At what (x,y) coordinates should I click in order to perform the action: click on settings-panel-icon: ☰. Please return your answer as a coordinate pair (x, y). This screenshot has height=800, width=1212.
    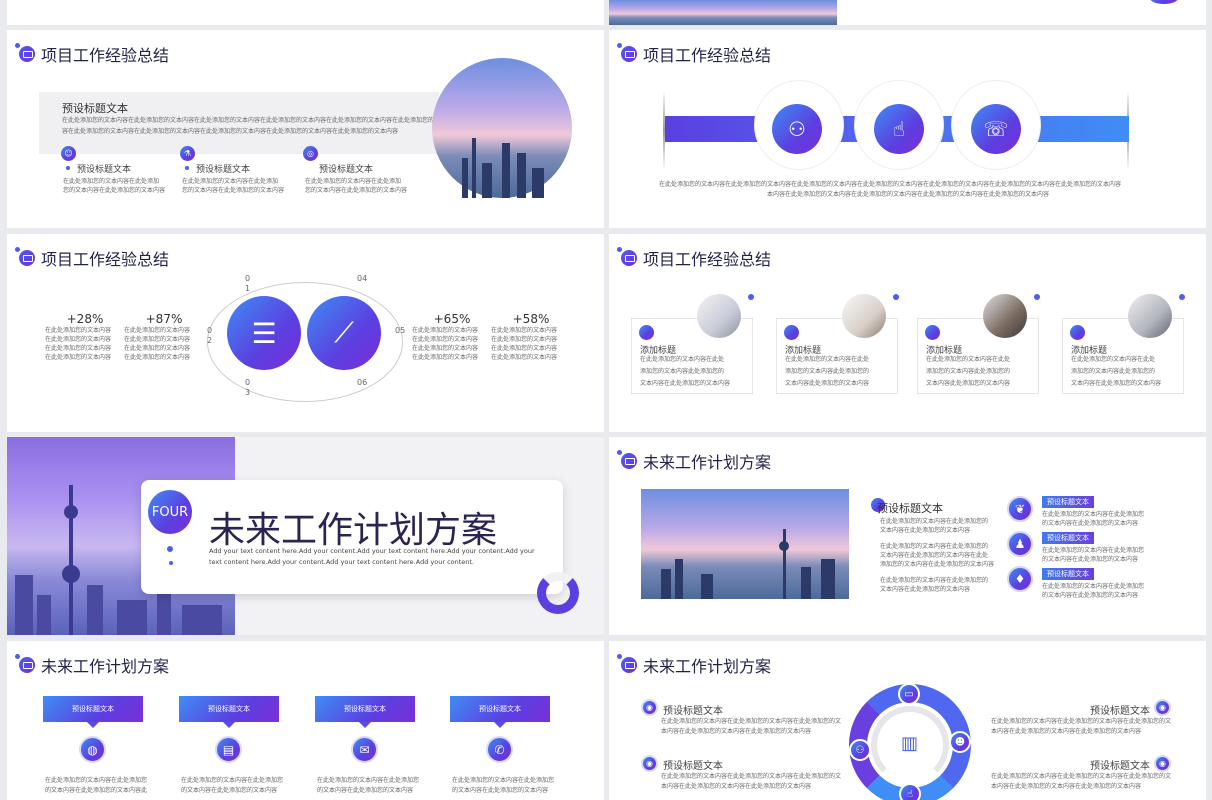
    Looking at the image, I should click on (264, 333).